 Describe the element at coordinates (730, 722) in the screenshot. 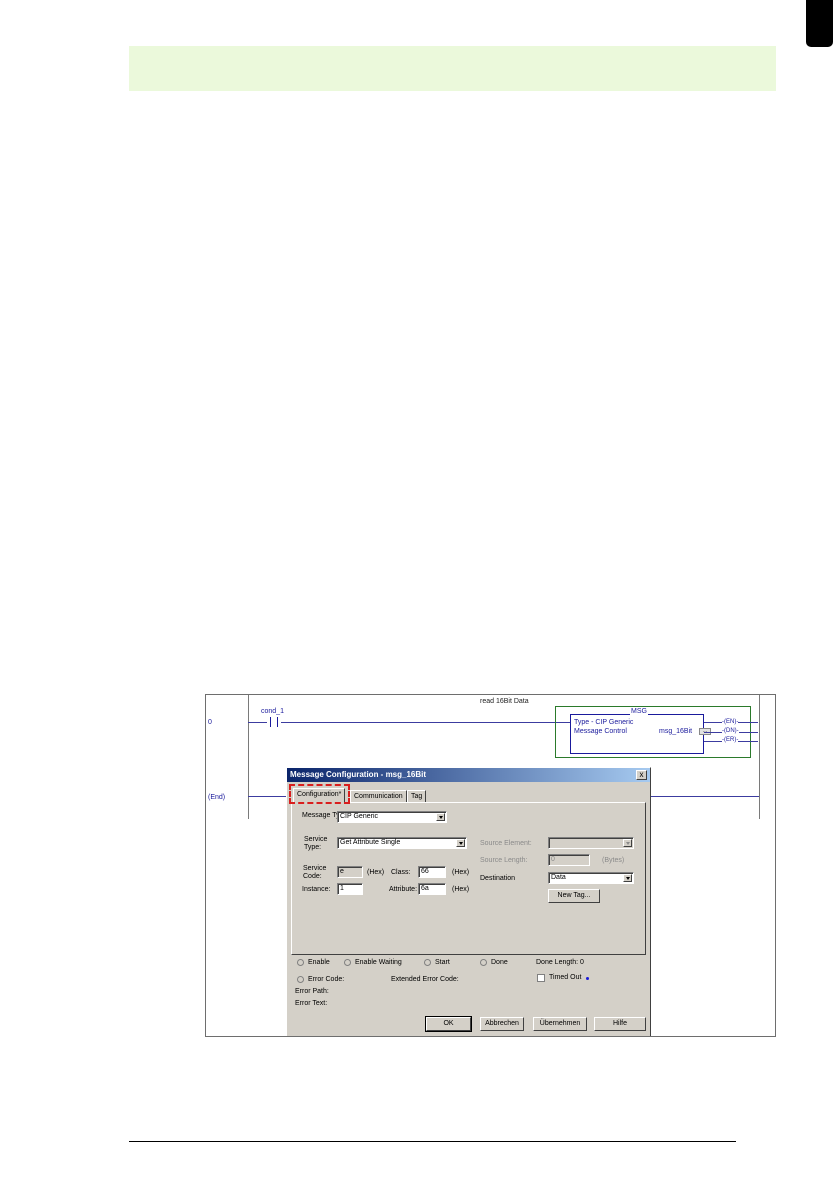

I see `coil-en: -(EN)-` at that location.